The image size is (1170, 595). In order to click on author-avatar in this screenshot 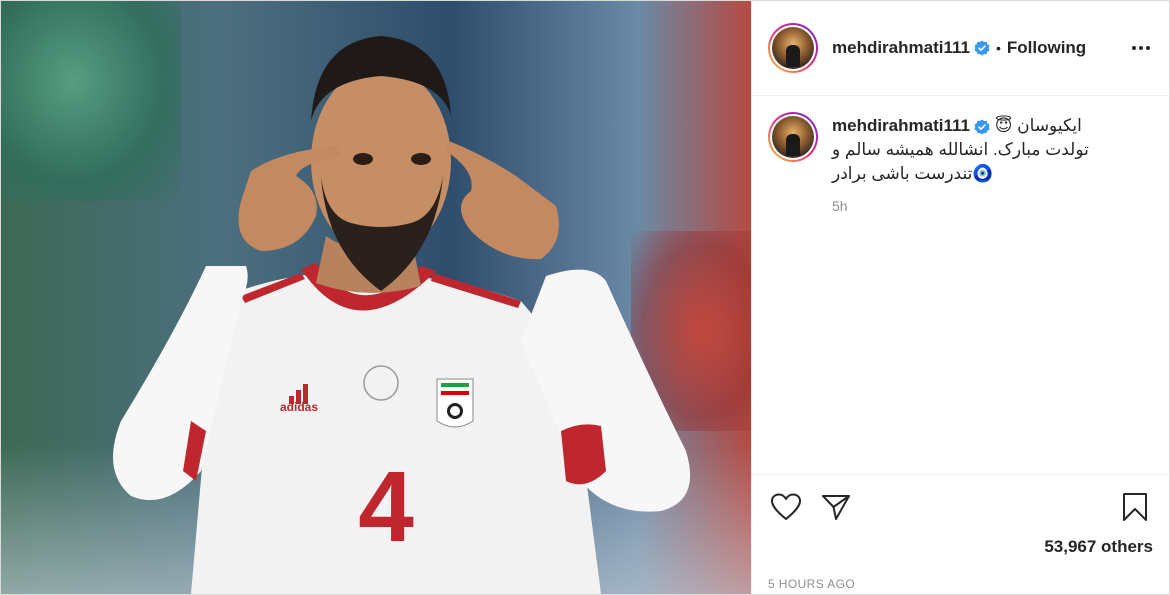, I will do `click(793, 48)`.